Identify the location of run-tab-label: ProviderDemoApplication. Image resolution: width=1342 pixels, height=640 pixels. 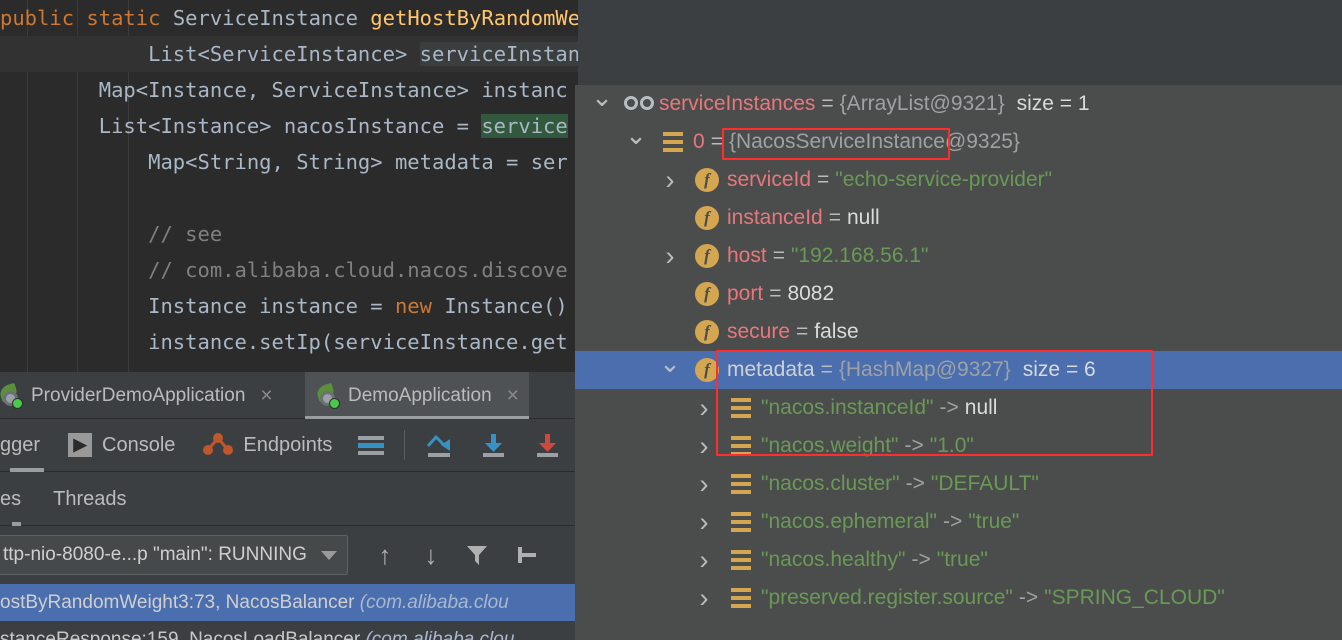
(138, 395).